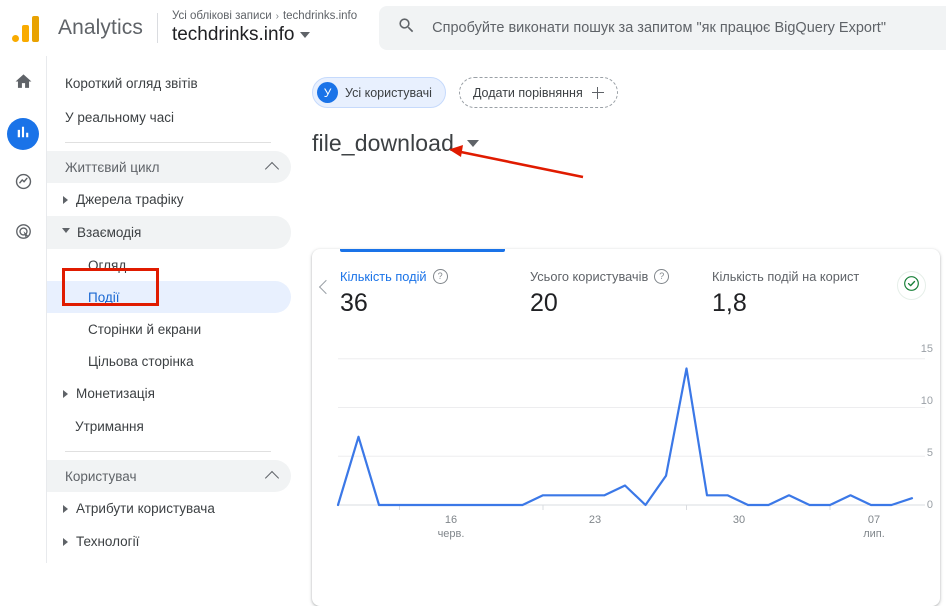 This screenshot has height=606, width=946. What do you see at coordinates (169, 426) in the screenshot?
I see `sidebar-item-retention: Утримання` at bounding box center [169, 426].